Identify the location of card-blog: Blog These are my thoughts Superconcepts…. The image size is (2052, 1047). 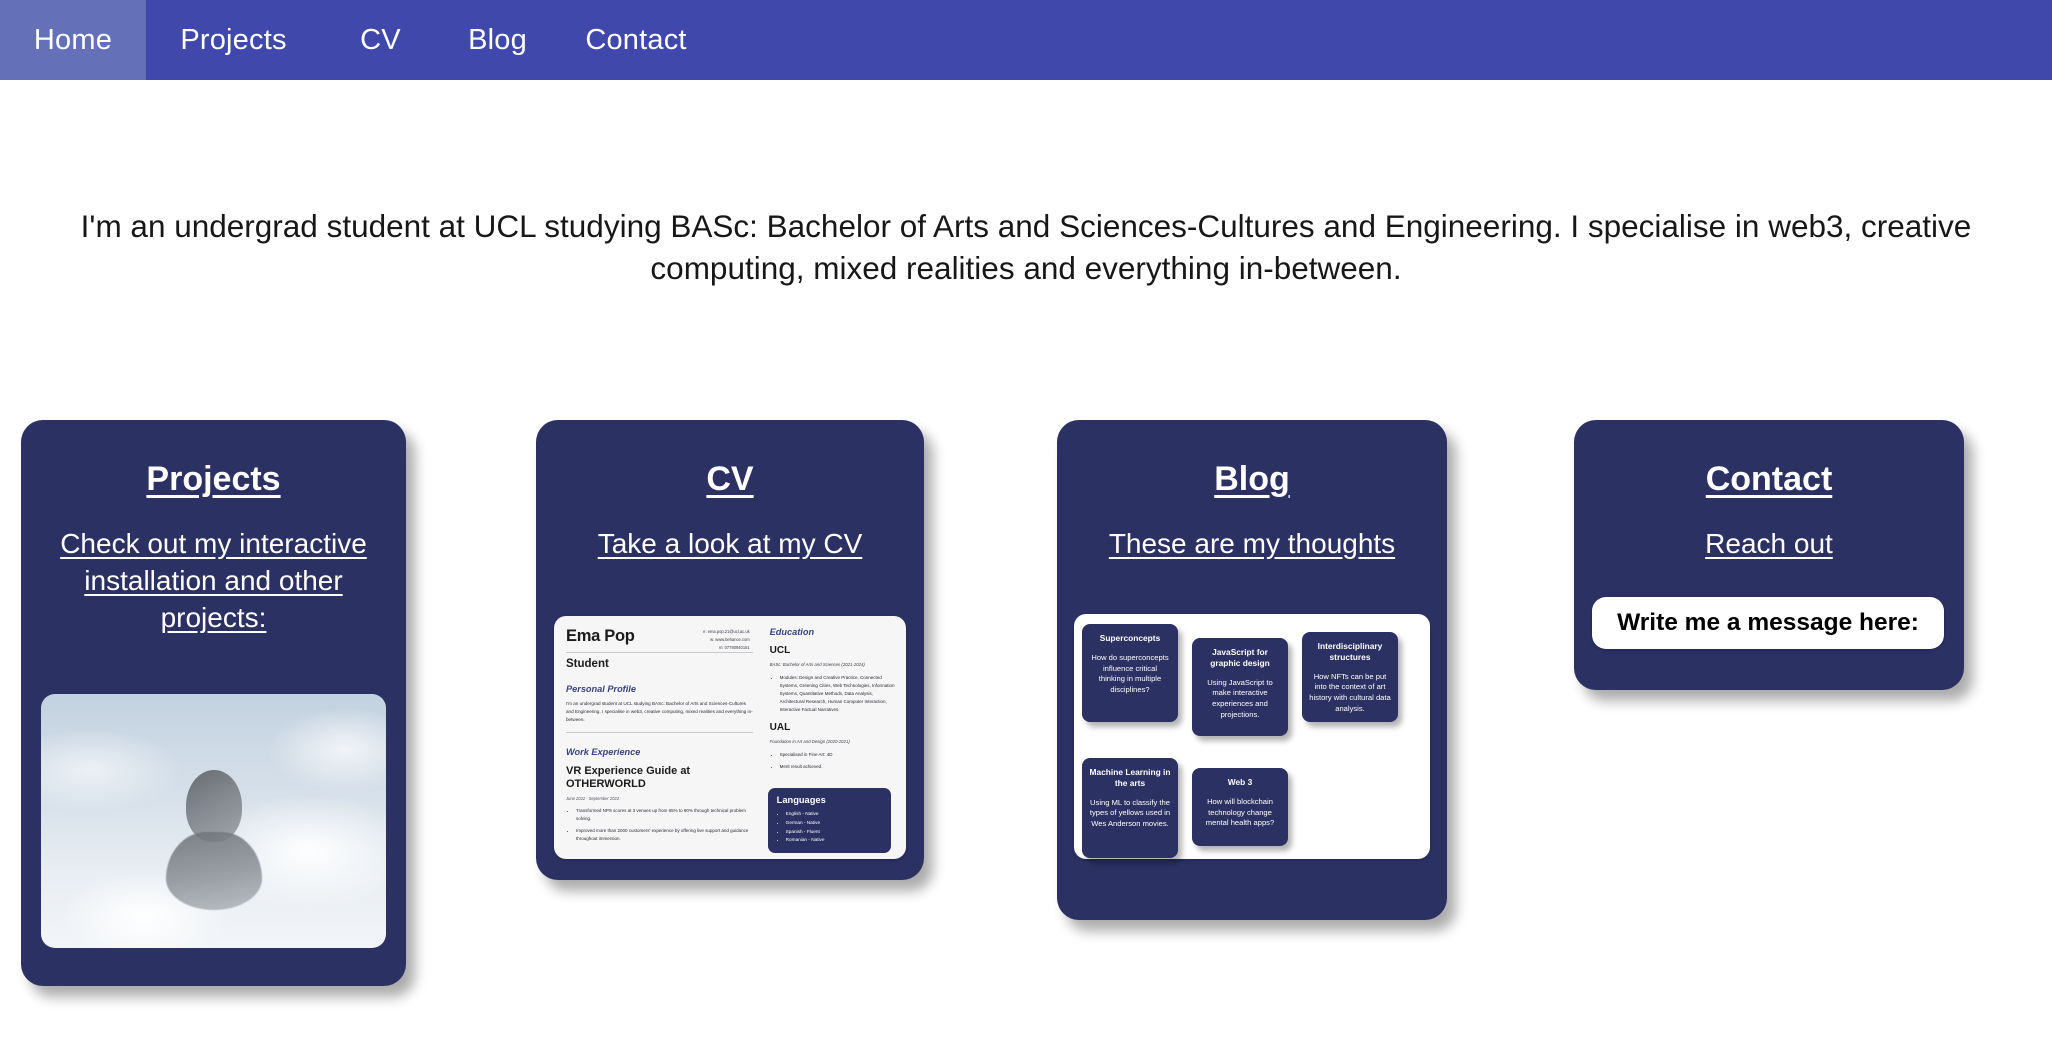
(1252, 670).